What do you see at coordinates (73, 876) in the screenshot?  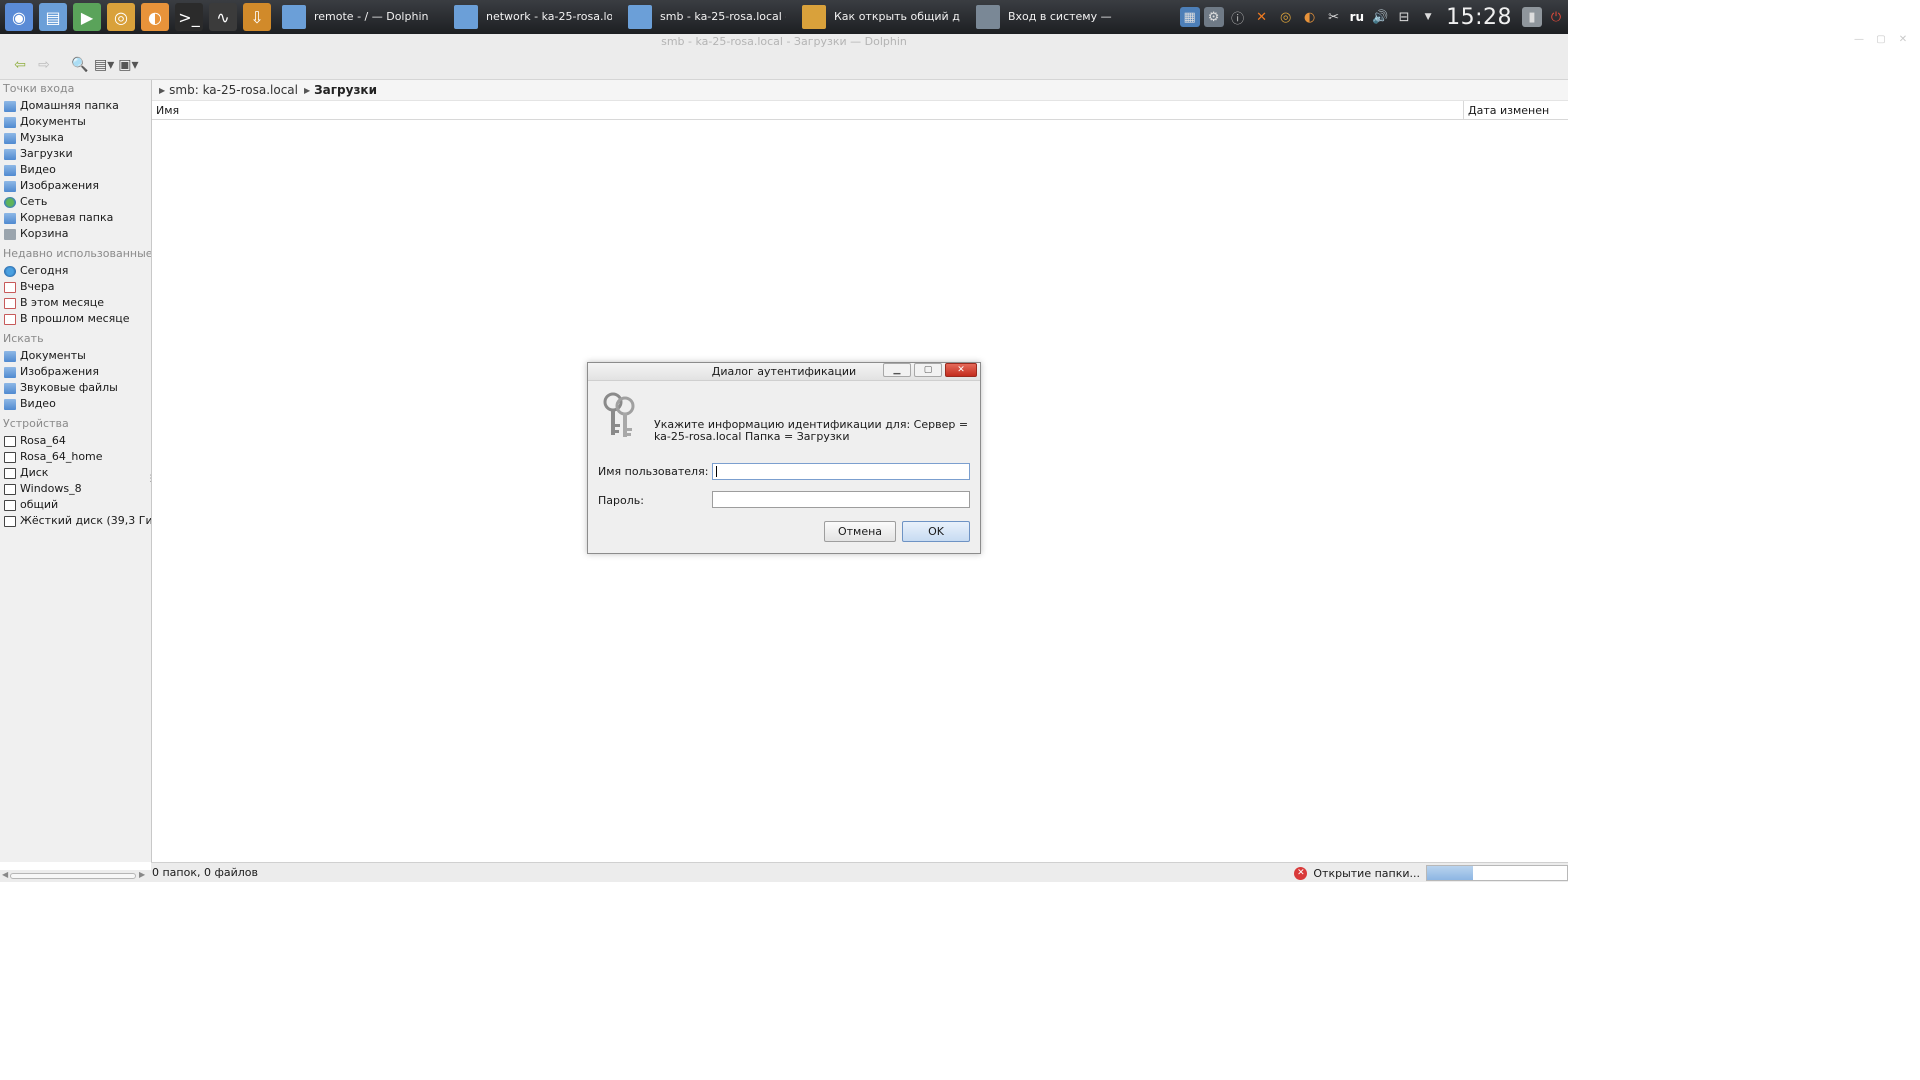 I see `scrollbar-thumb` at bounding box center [73, 876].